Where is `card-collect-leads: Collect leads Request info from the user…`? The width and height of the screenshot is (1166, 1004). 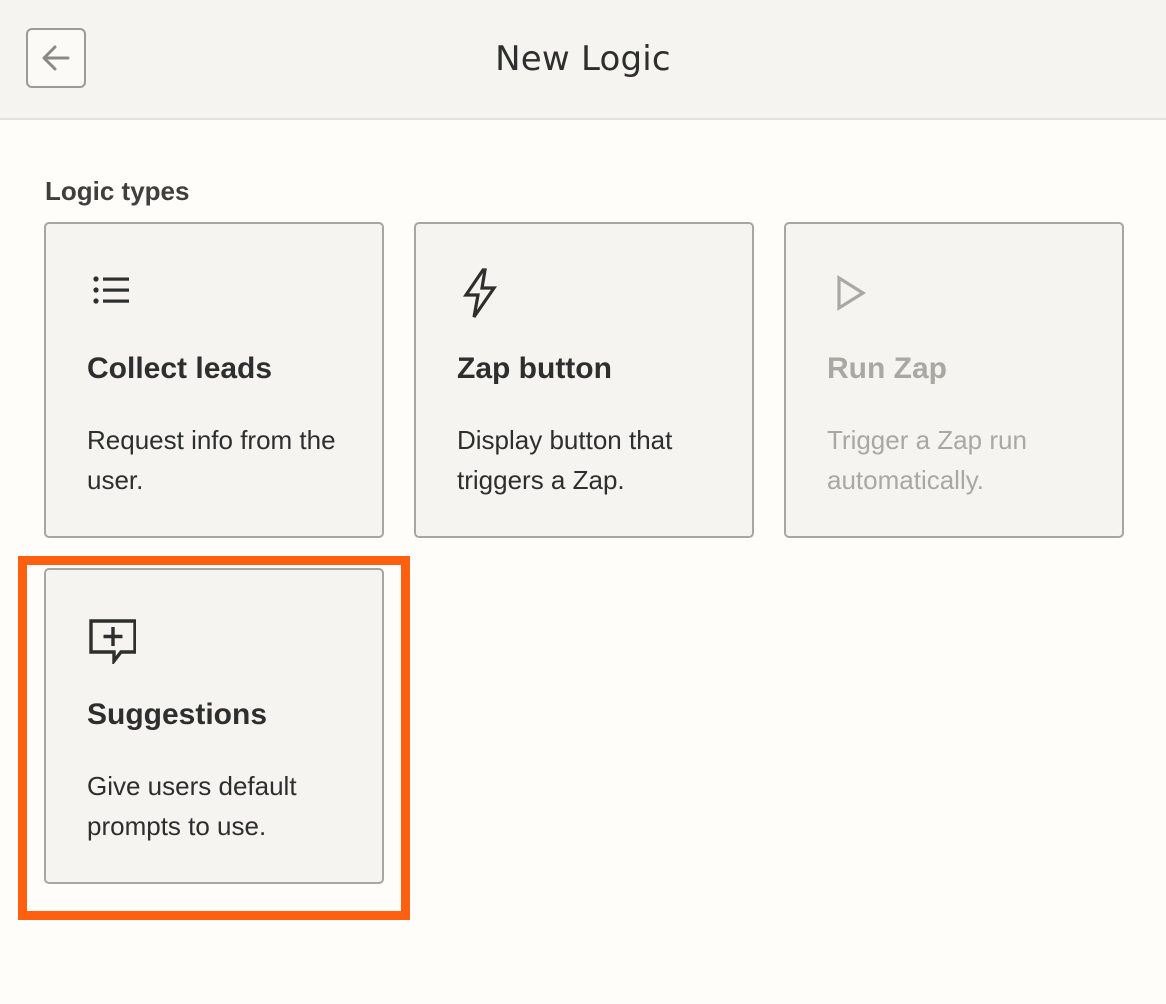
card-collect-leads: Collect leads Request info from the user… is located at coordinates (214, 380).